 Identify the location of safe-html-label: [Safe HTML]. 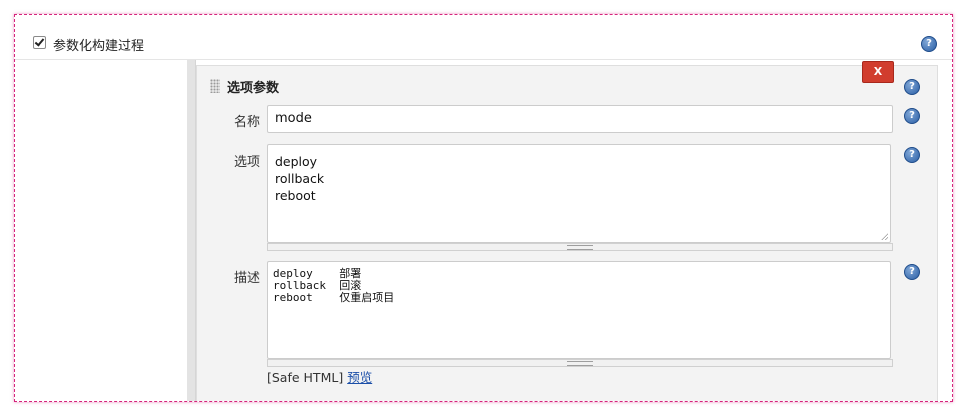
(305, 377).